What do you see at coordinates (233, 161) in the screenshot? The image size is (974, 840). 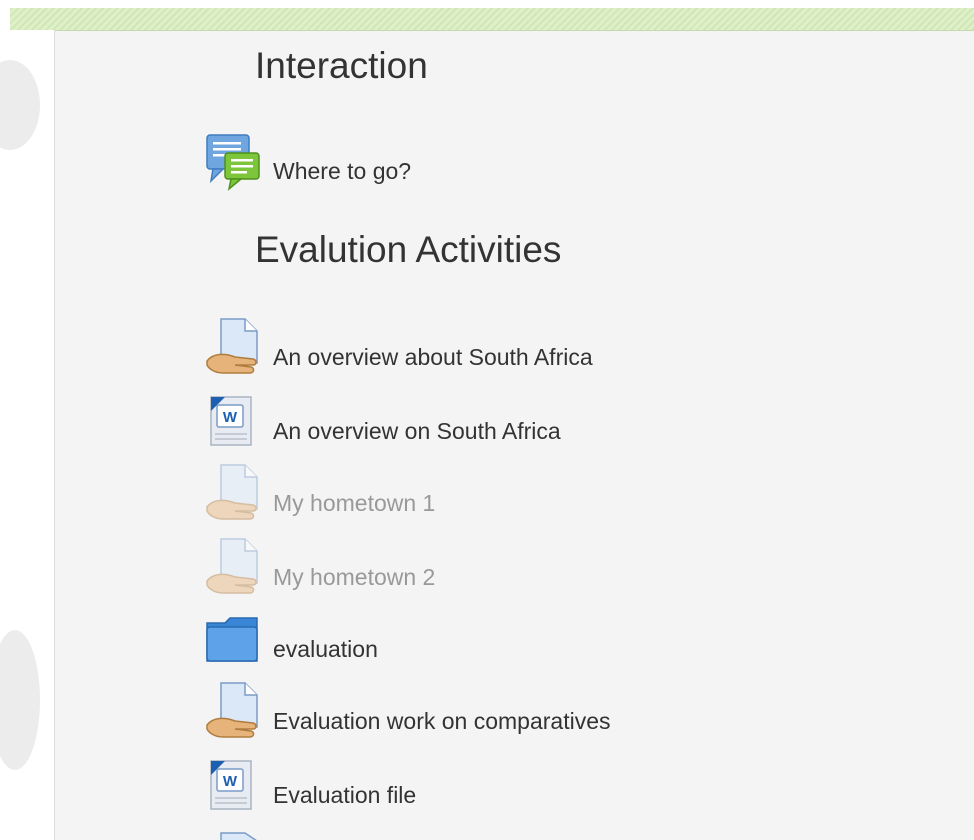 I see `forum-icon` at bounding box center [233, 161].